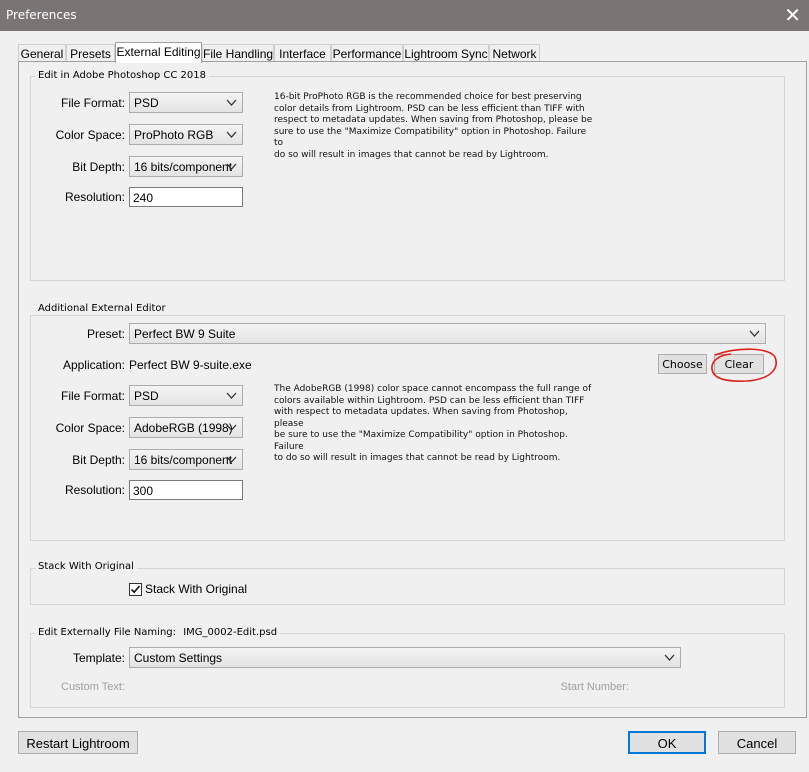  What do you see at coordinates (744, 365) in the screenshot?
I see `annotation-circle` at bounding box center [744, 365].